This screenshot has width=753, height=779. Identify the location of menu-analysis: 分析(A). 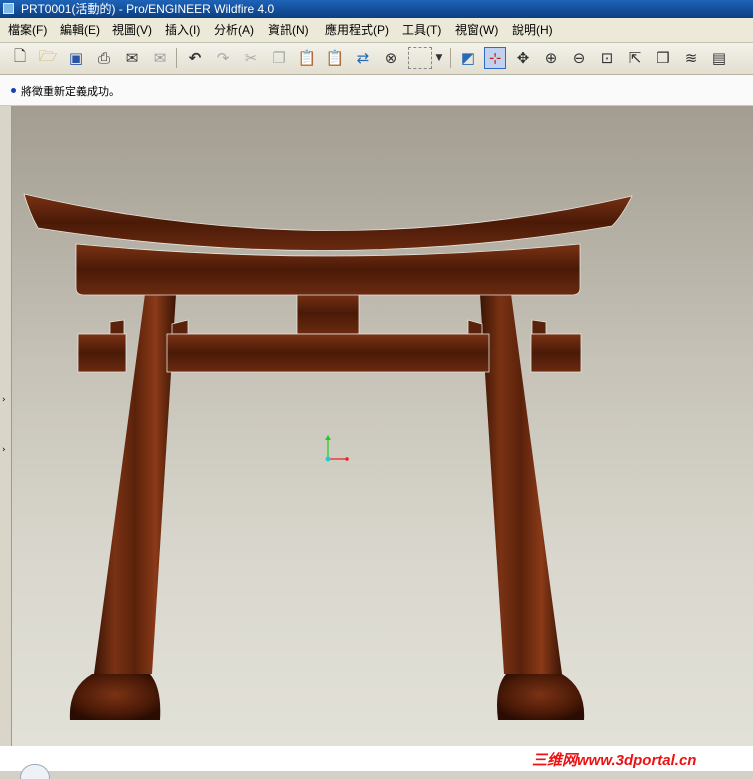
(234, 30).